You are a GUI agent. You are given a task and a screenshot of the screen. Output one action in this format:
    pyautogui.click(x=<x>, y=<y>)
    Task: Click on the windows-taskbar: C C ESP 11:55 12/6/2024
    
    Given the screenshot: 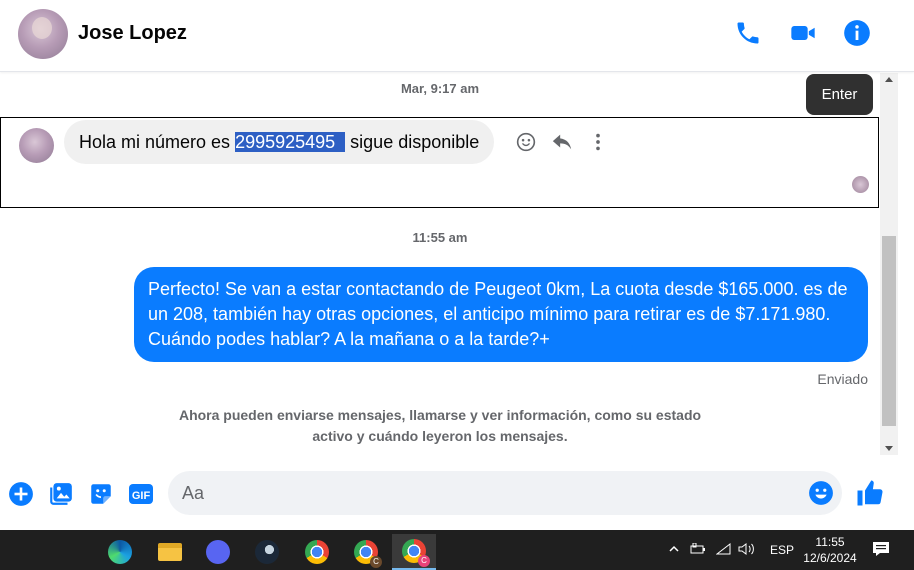 What is the action you would take?
    pyautogui.click(x=457, y=550)
    